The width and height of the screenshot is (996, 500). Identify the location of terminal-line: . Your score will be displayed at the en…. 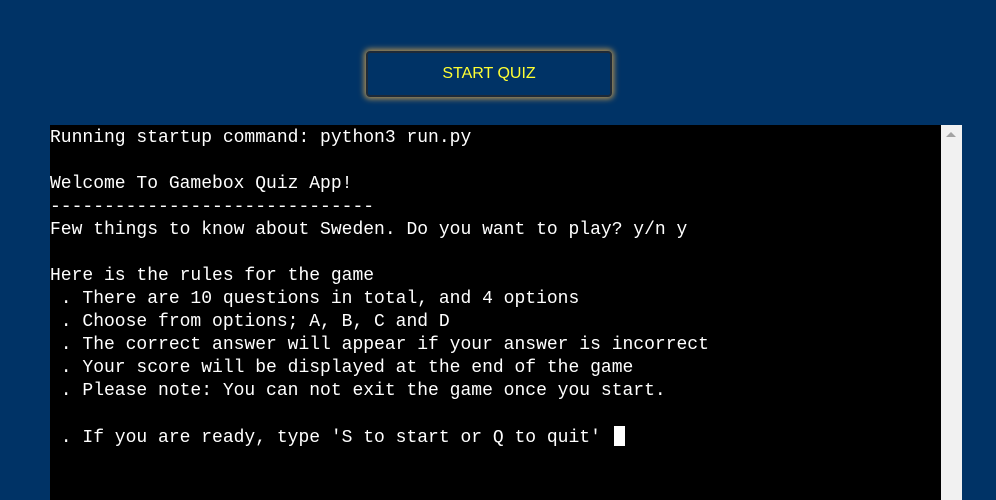
(342, 368).